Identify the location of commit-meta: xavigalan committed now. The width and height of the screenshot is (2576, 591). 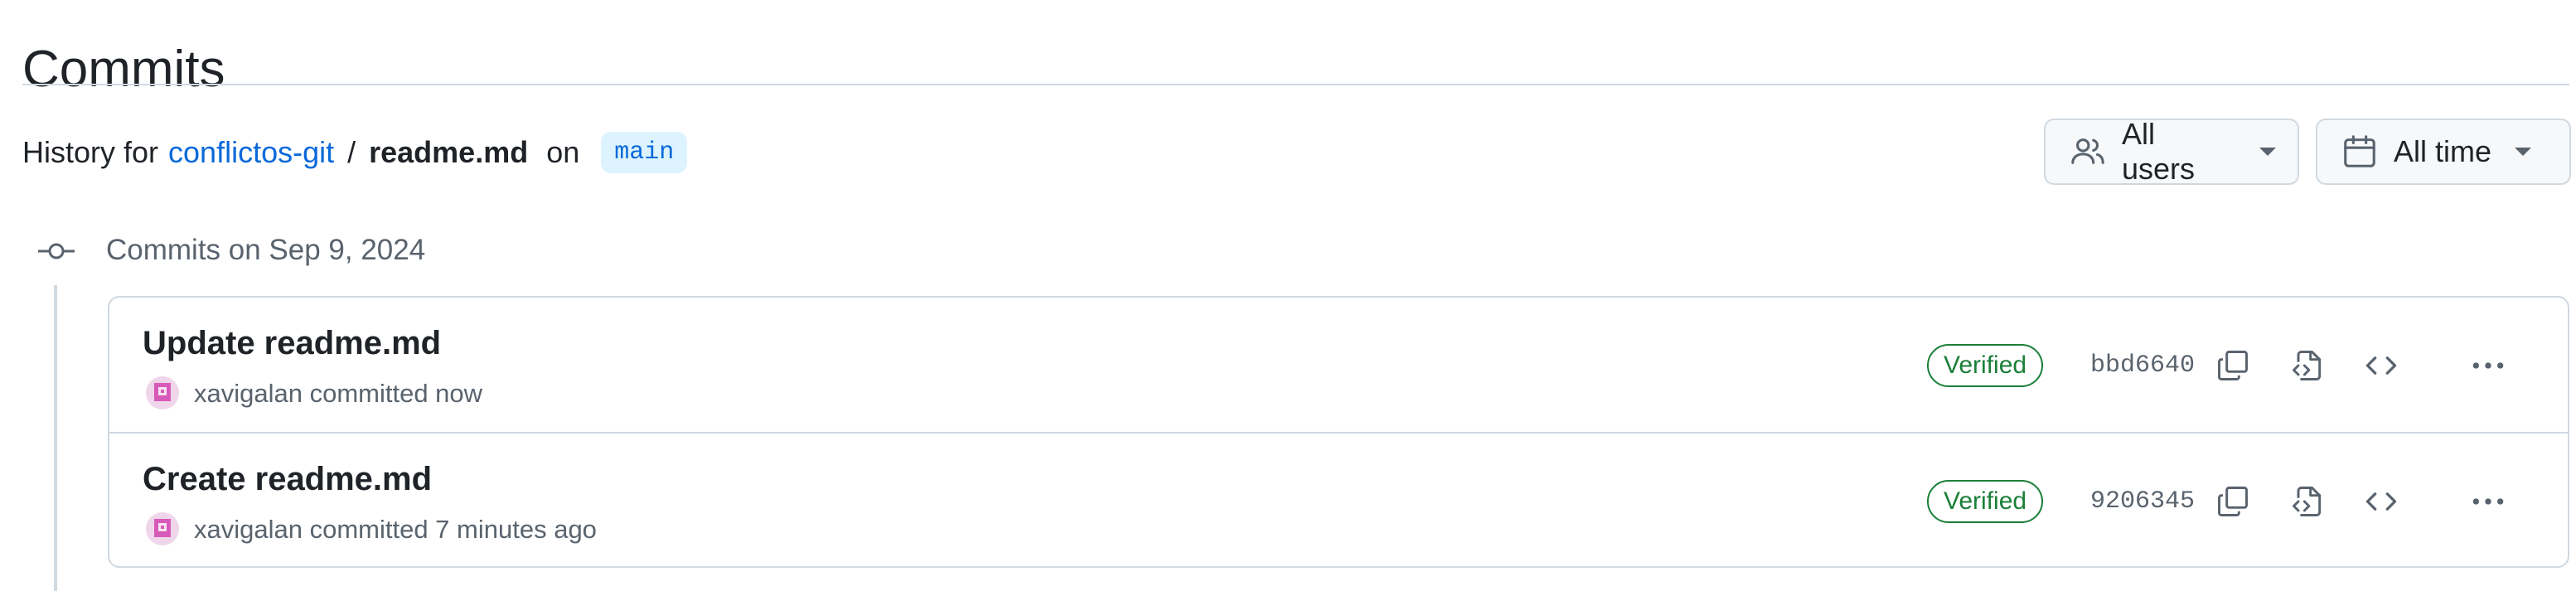
(338, 393).